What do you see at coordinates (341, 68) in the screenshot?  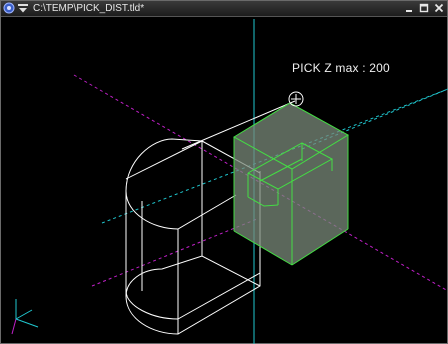 I see `pick-distance-label: PICK Z max : 200` at bounding box center [341, 68].